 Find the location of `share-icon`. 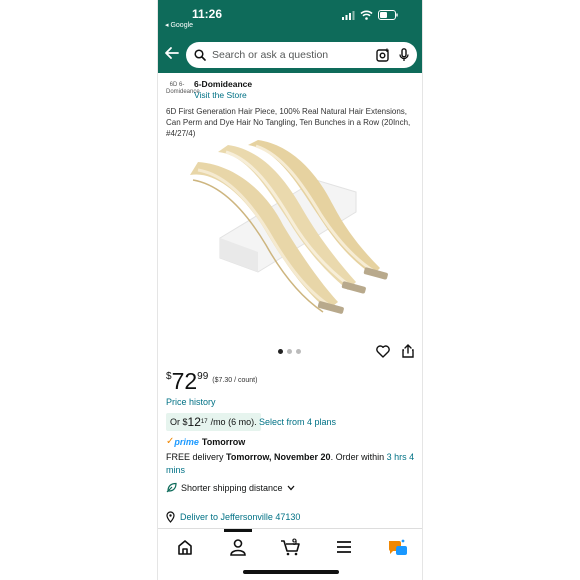

share-icon is located at coordinates (408, 351).